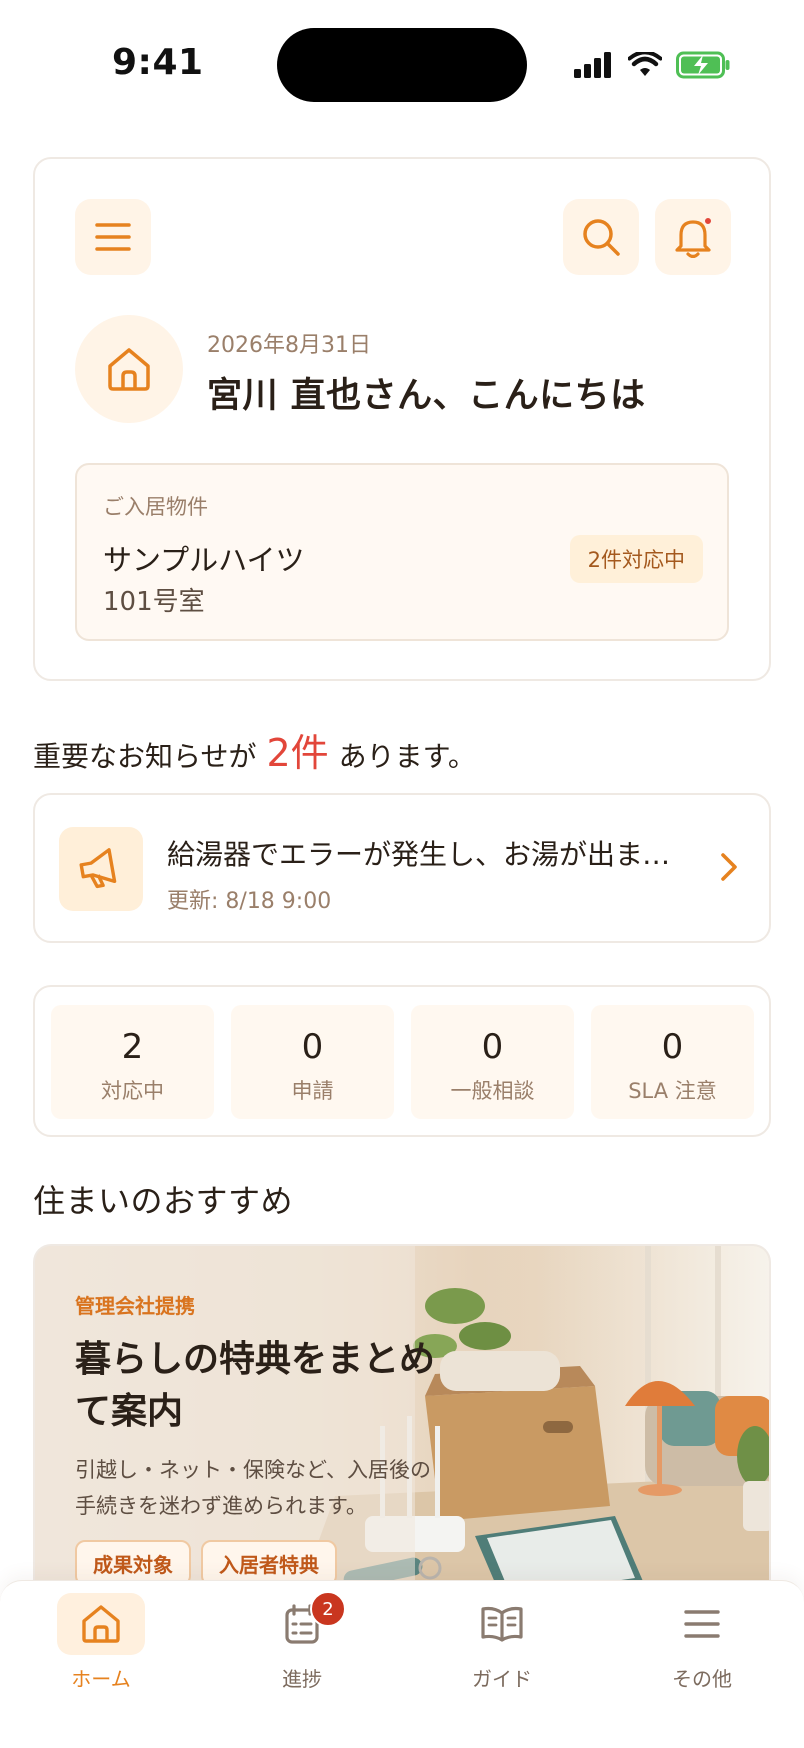 This screenshot has width=804, height=1748. Describe the element at coordinates (402, 1061) in the screenshot. I see `stats-card: 2 対応中 0 申請 0 一般相談 0 SLA 注意` at that location.